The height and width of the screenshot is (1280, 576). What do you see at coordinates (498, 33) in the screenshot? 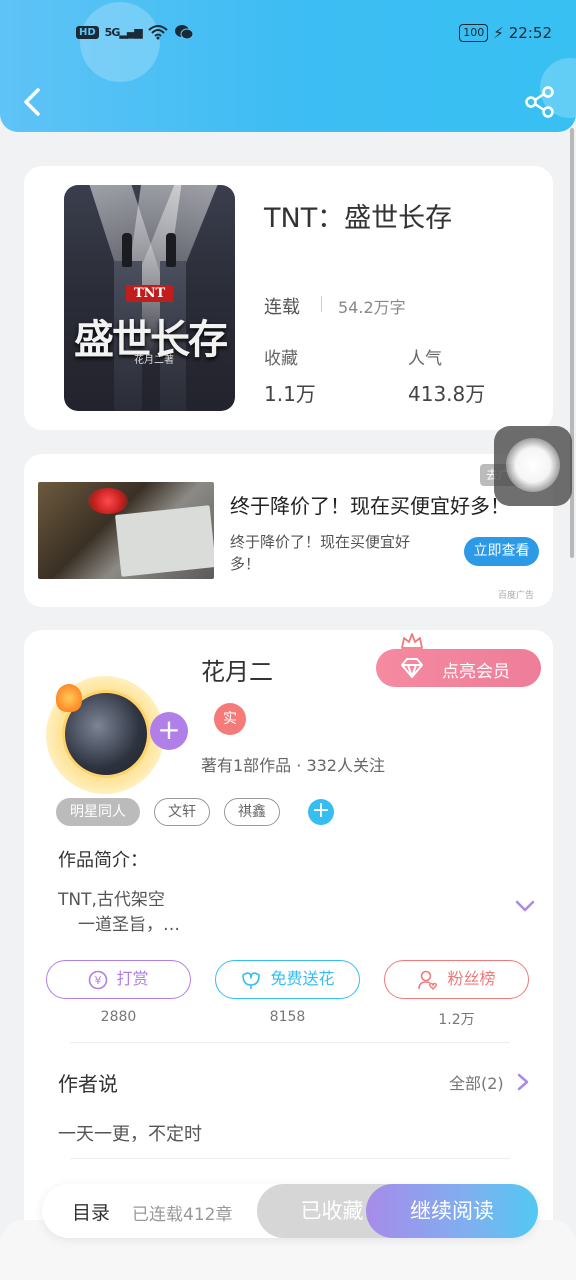
I see `charging-icon: ⚡` at bounding box center [498, 33].